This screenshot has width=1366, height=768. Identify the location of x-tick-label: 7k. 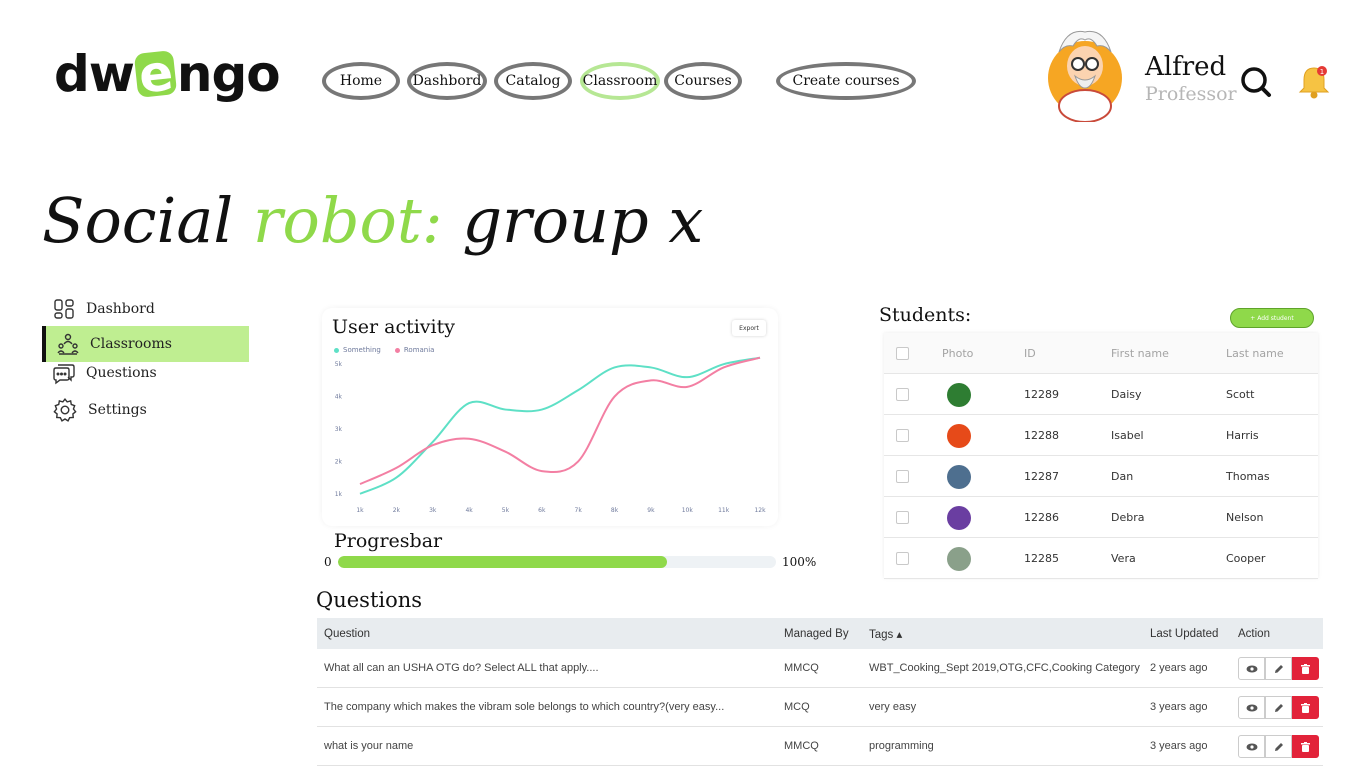
(579, 510).